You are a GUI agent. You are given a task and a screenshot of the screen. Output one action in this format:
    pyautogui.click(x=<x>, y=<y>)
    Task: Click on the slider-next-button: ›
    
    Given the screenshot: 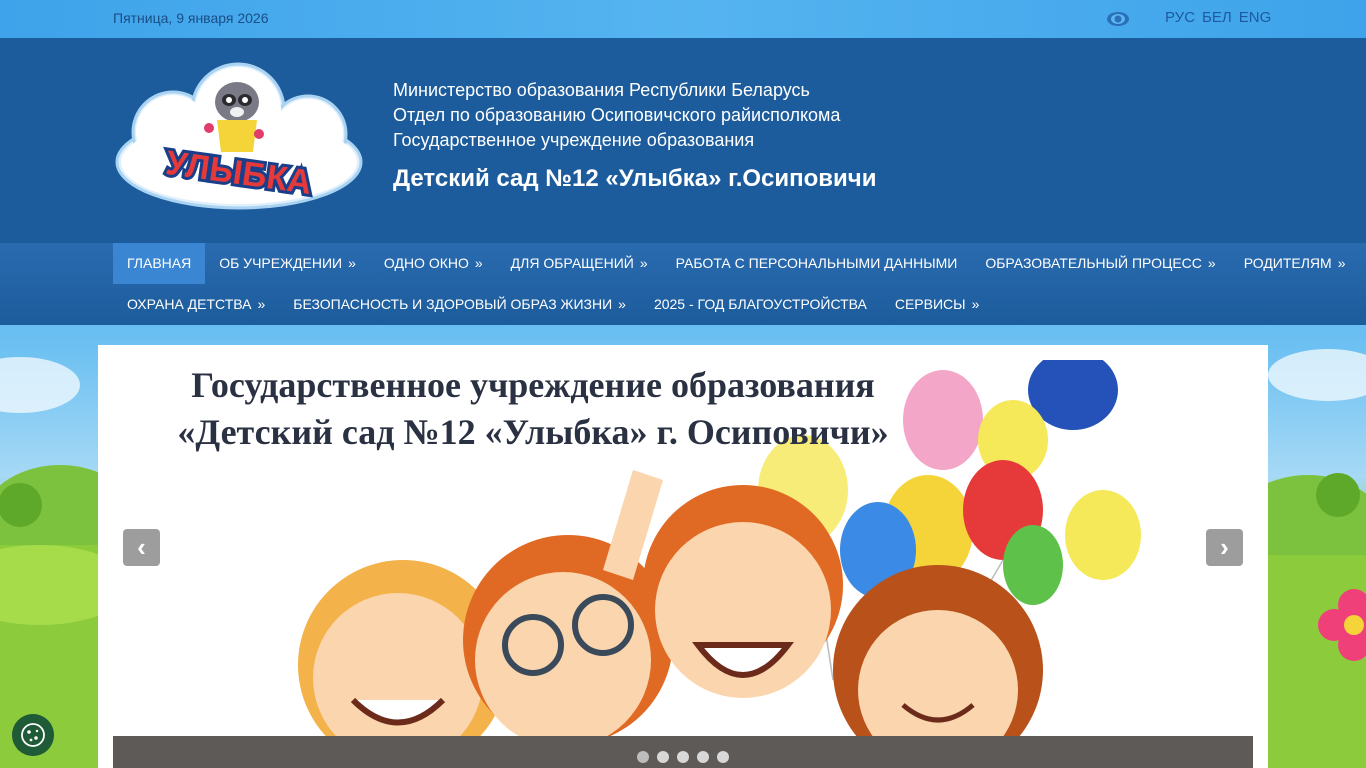 What is the action you would take?
    pyautogui.click(x=1224, y=547)
    